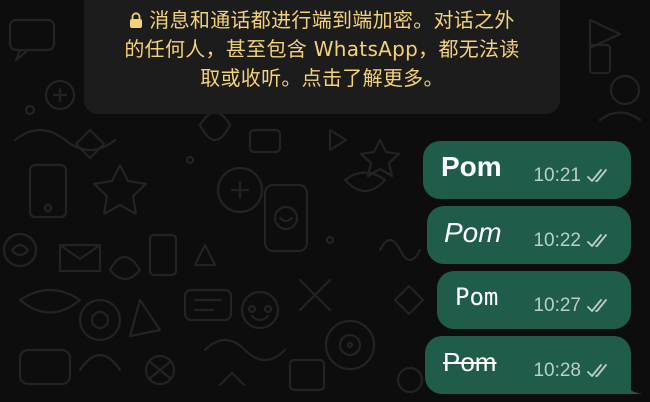  Describe the element at coordinates (322, 49) in the screenshot. I see `notice-line-2: 的任何人，甚至包含 WhatsApp，都无法读` at that location.